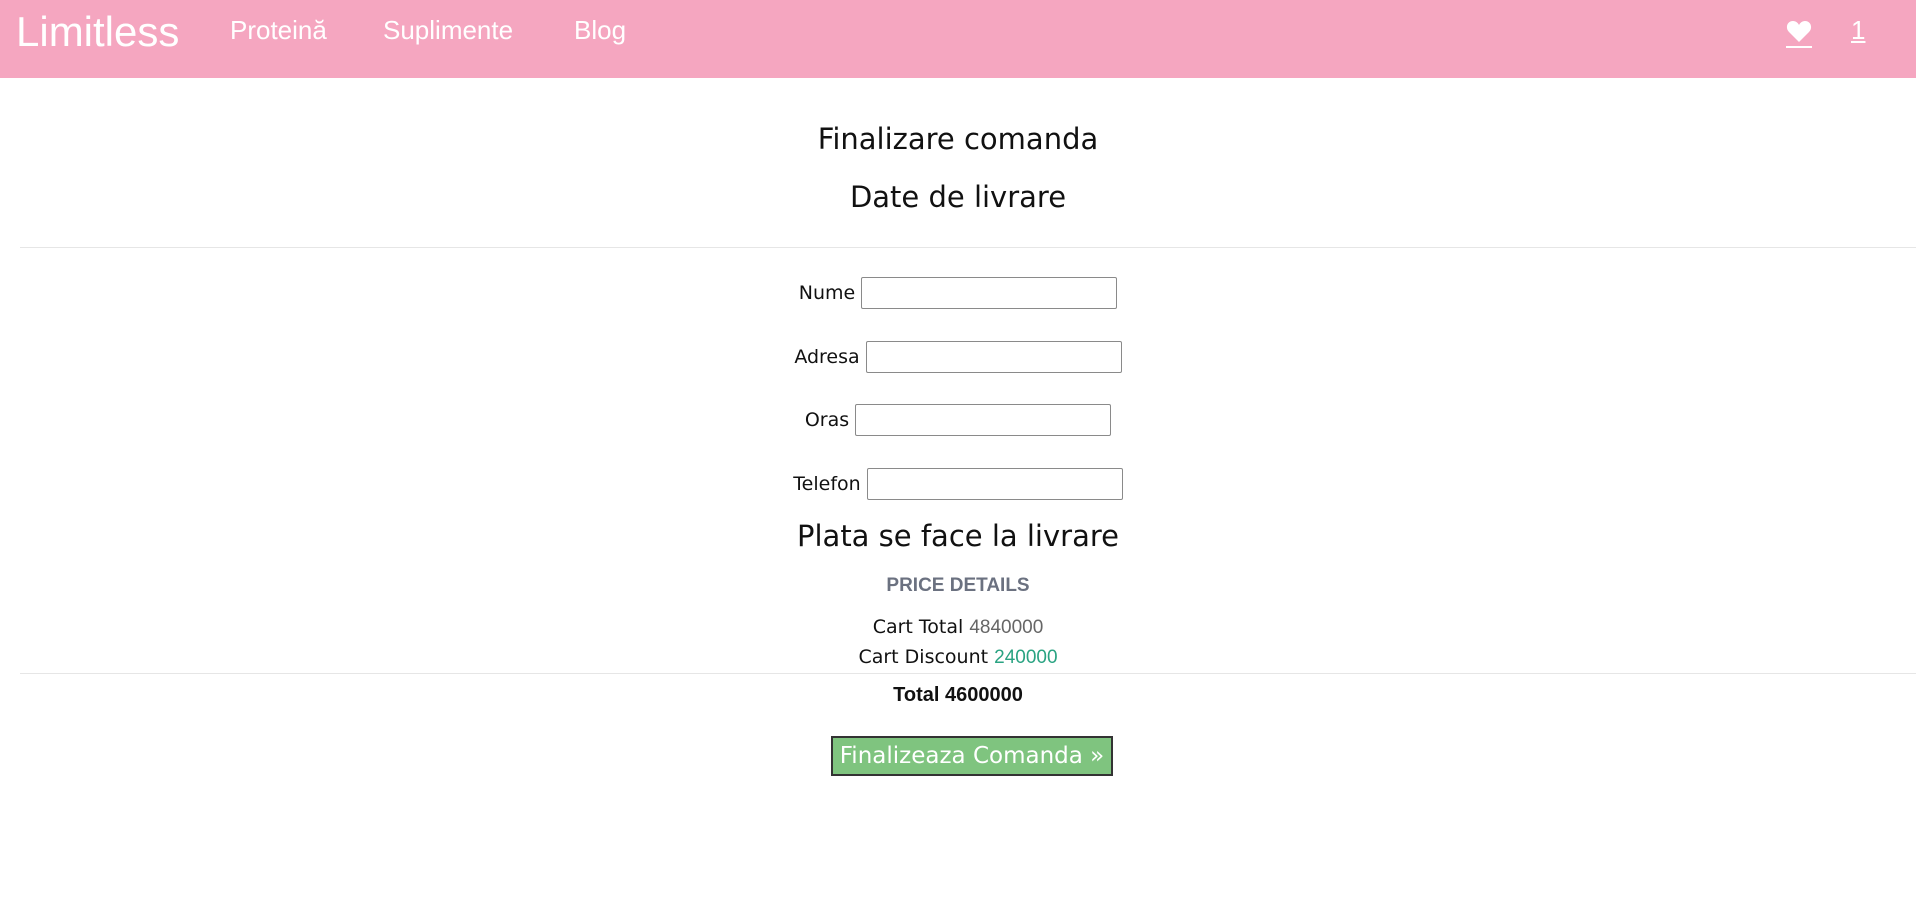  I want to click on address-label: Adresa, so click(827, 357).